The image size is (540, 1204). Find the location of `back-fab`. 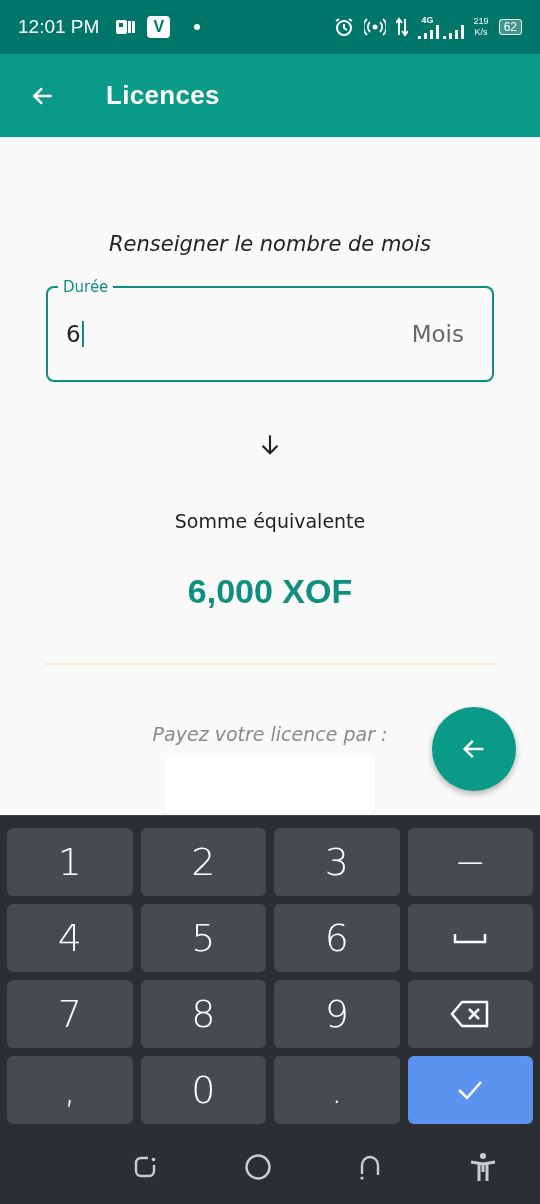

back-fab is located at coordinates (474, 749).